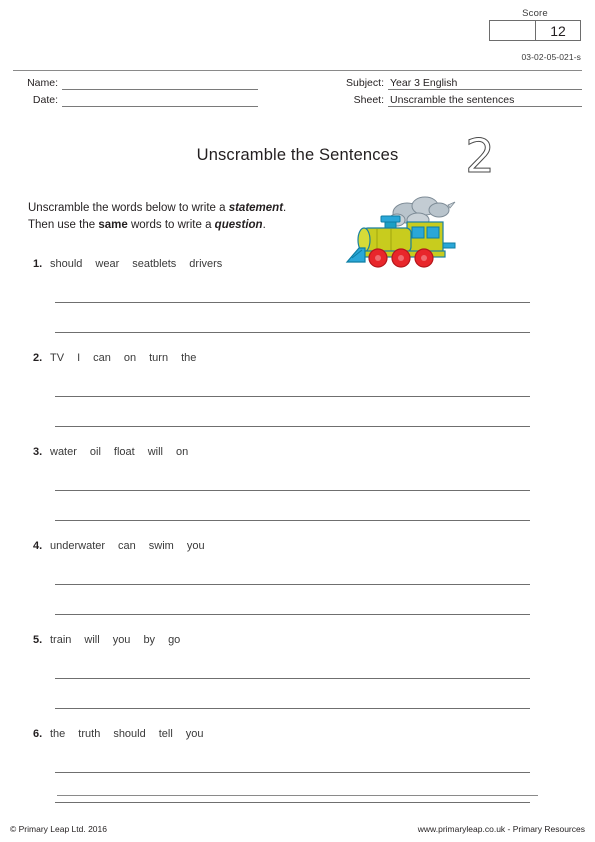 The width and height of the screenshot is (595, 842). Describe the element at coordinates (297, 70) in the screenshot. I see `header-divider` at that location.